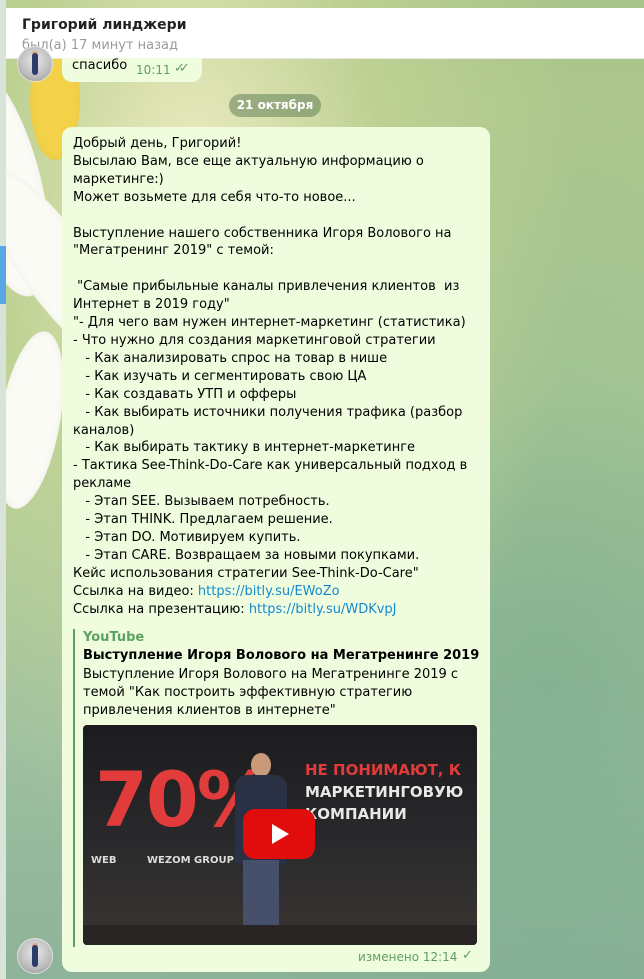 This screenshot has height=979, width=644. What do you see at coordinates (114, 637) in the screenshot?
I see `preview-site-name: YouTube` at bounding box center [114, 637].